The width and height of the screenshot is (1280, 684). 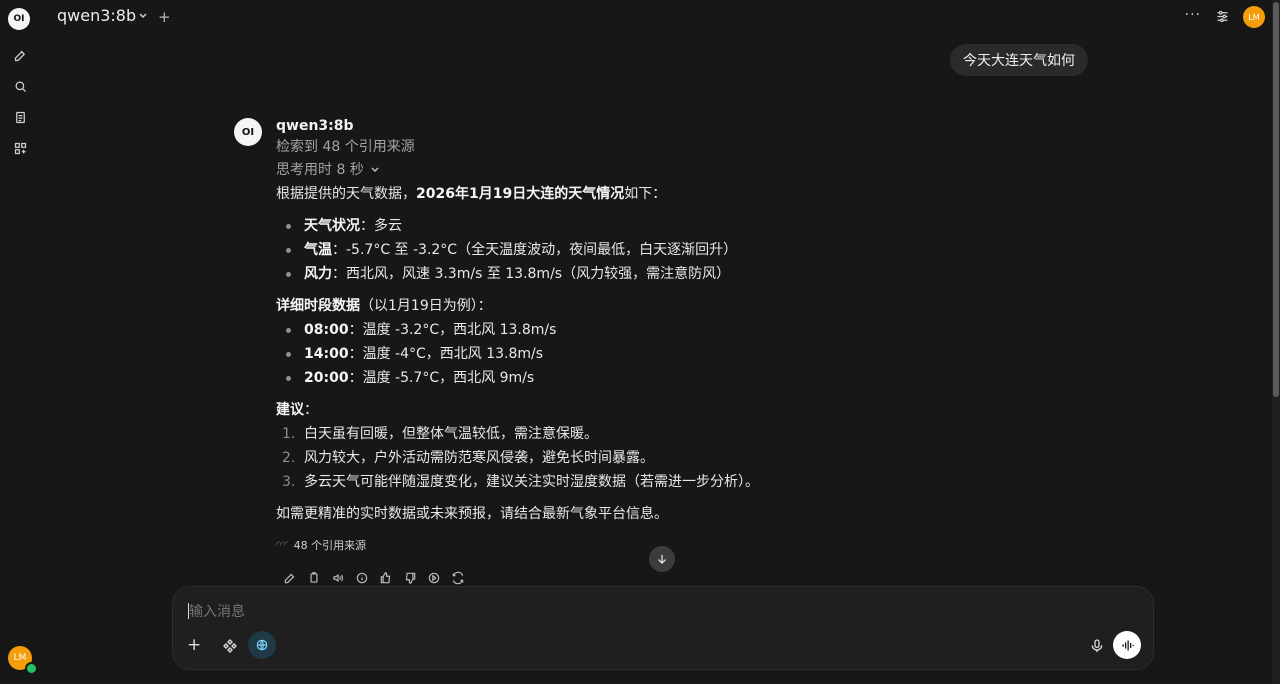 I want to click on voice-mode-button, so click(x=1127, y=645).